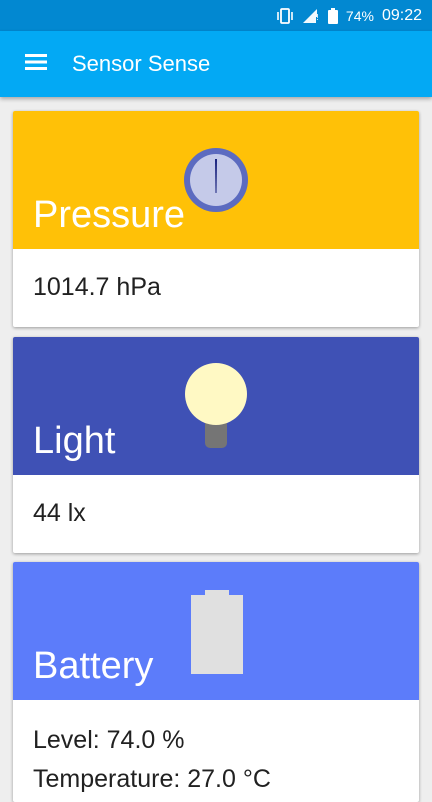 The height and width of the screenshot is (802, 432). I want to click on app-title: Sensor Sense, so click(141, 63).